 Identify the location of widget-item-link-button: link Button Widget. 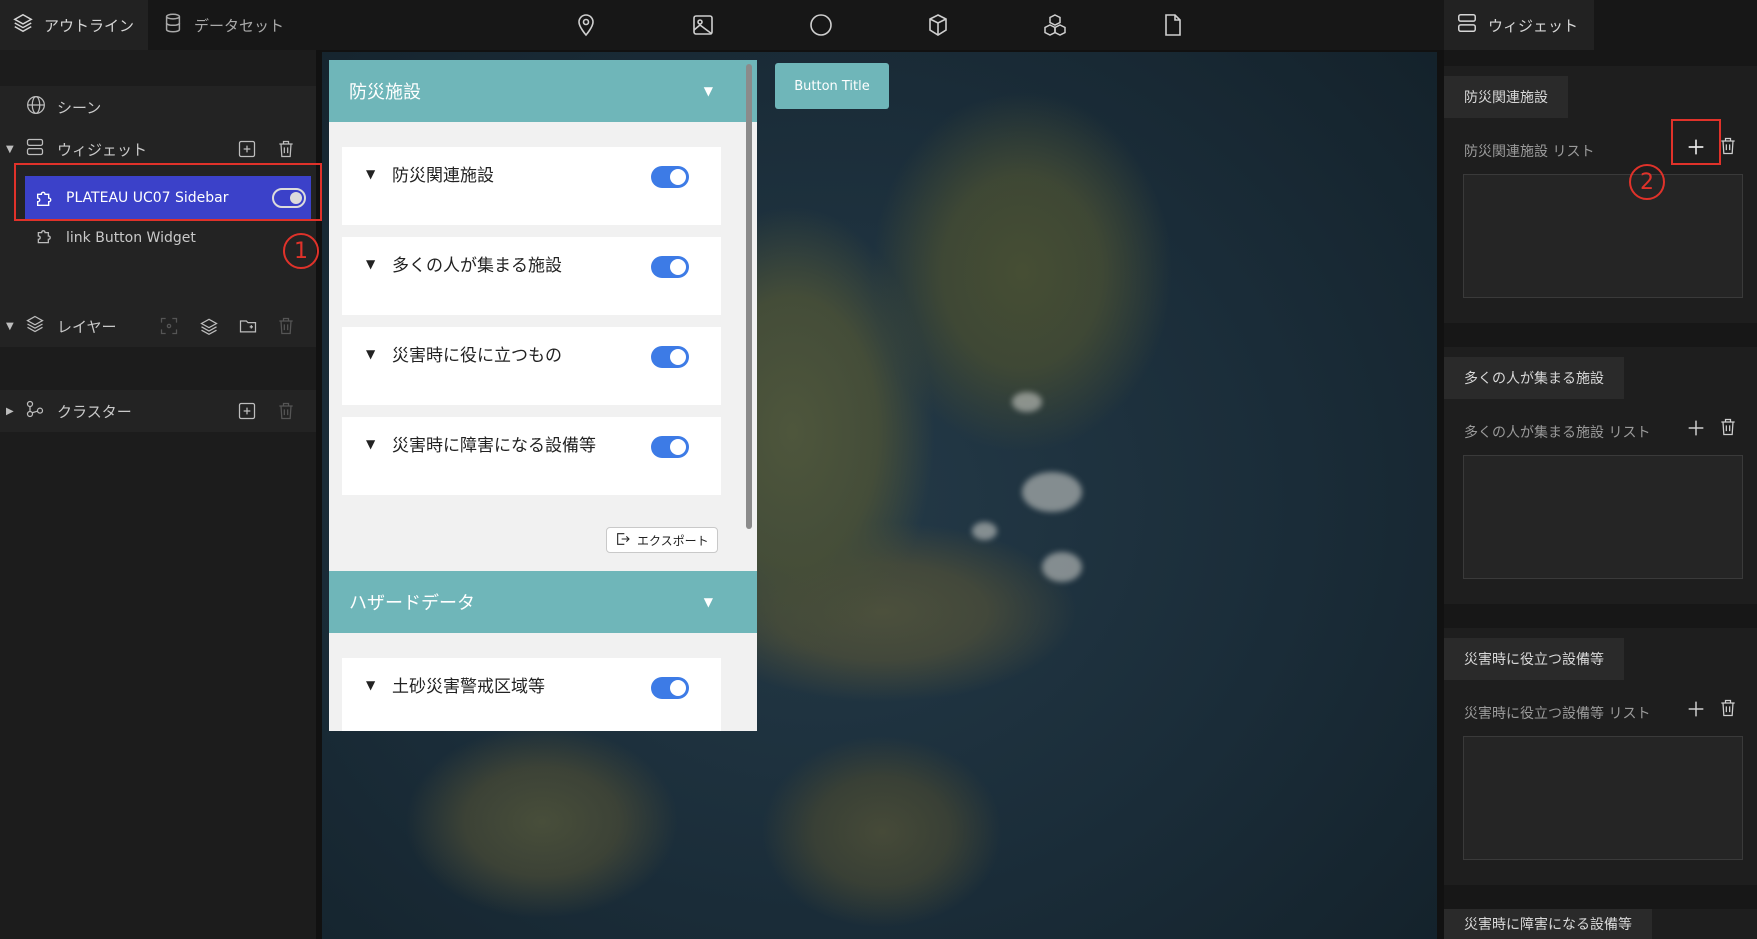
(158, 238).